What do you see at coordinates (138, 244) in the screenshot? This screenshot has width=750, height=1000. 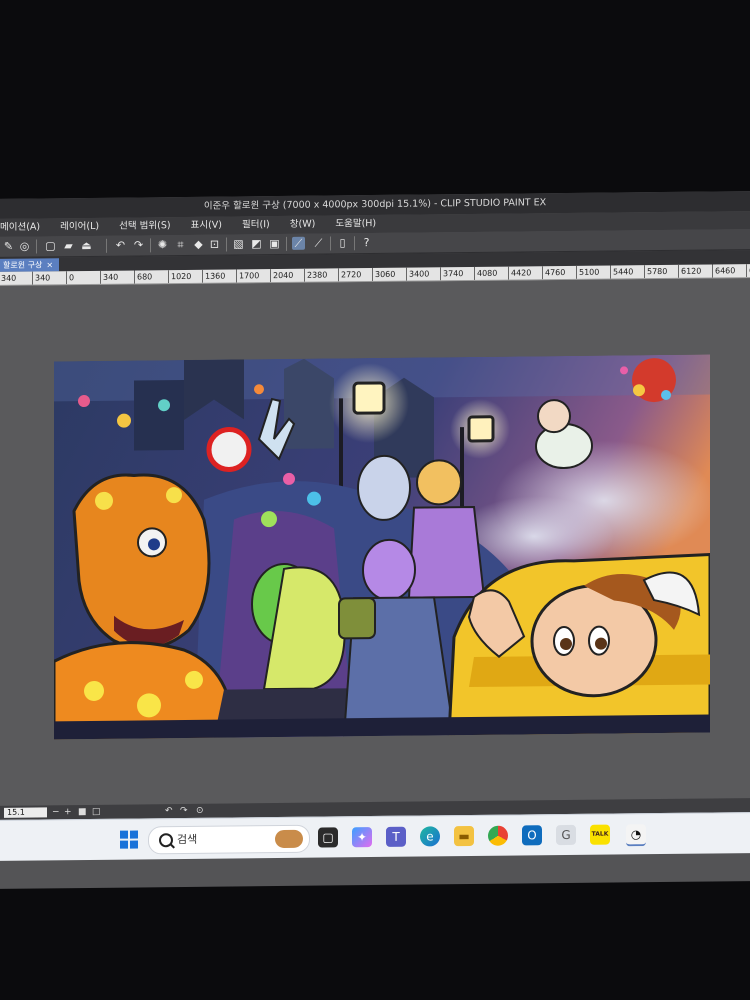 I see `redo-icon: ↷` at bounding box center [138, 244].